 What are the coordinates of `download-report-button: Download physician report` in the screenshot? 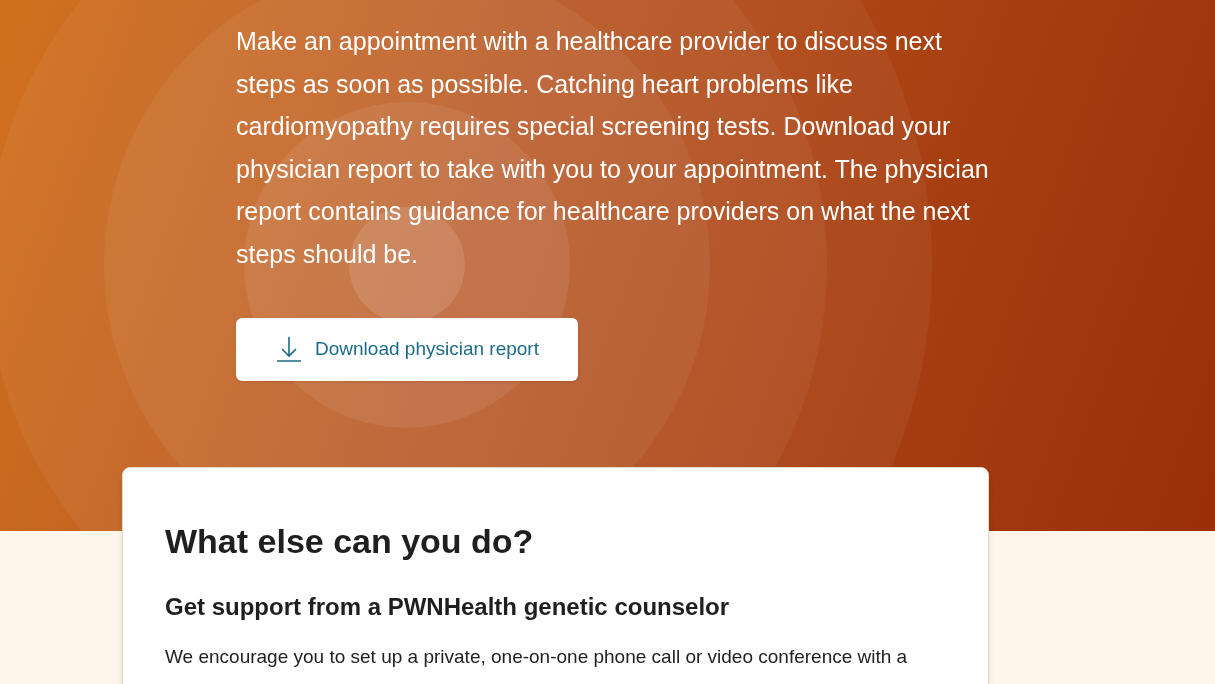 It's located at (407, 349).